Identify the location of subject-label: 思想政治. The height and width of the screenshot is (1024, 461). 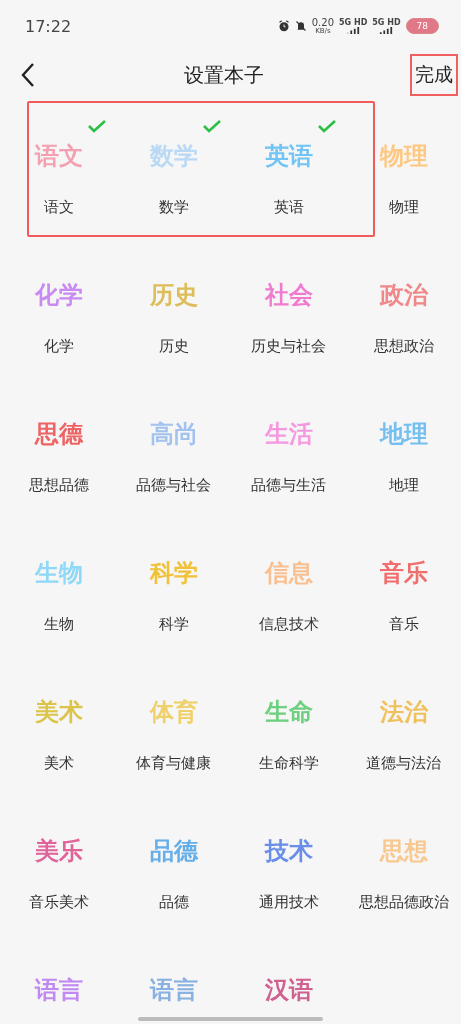
(403, 346).